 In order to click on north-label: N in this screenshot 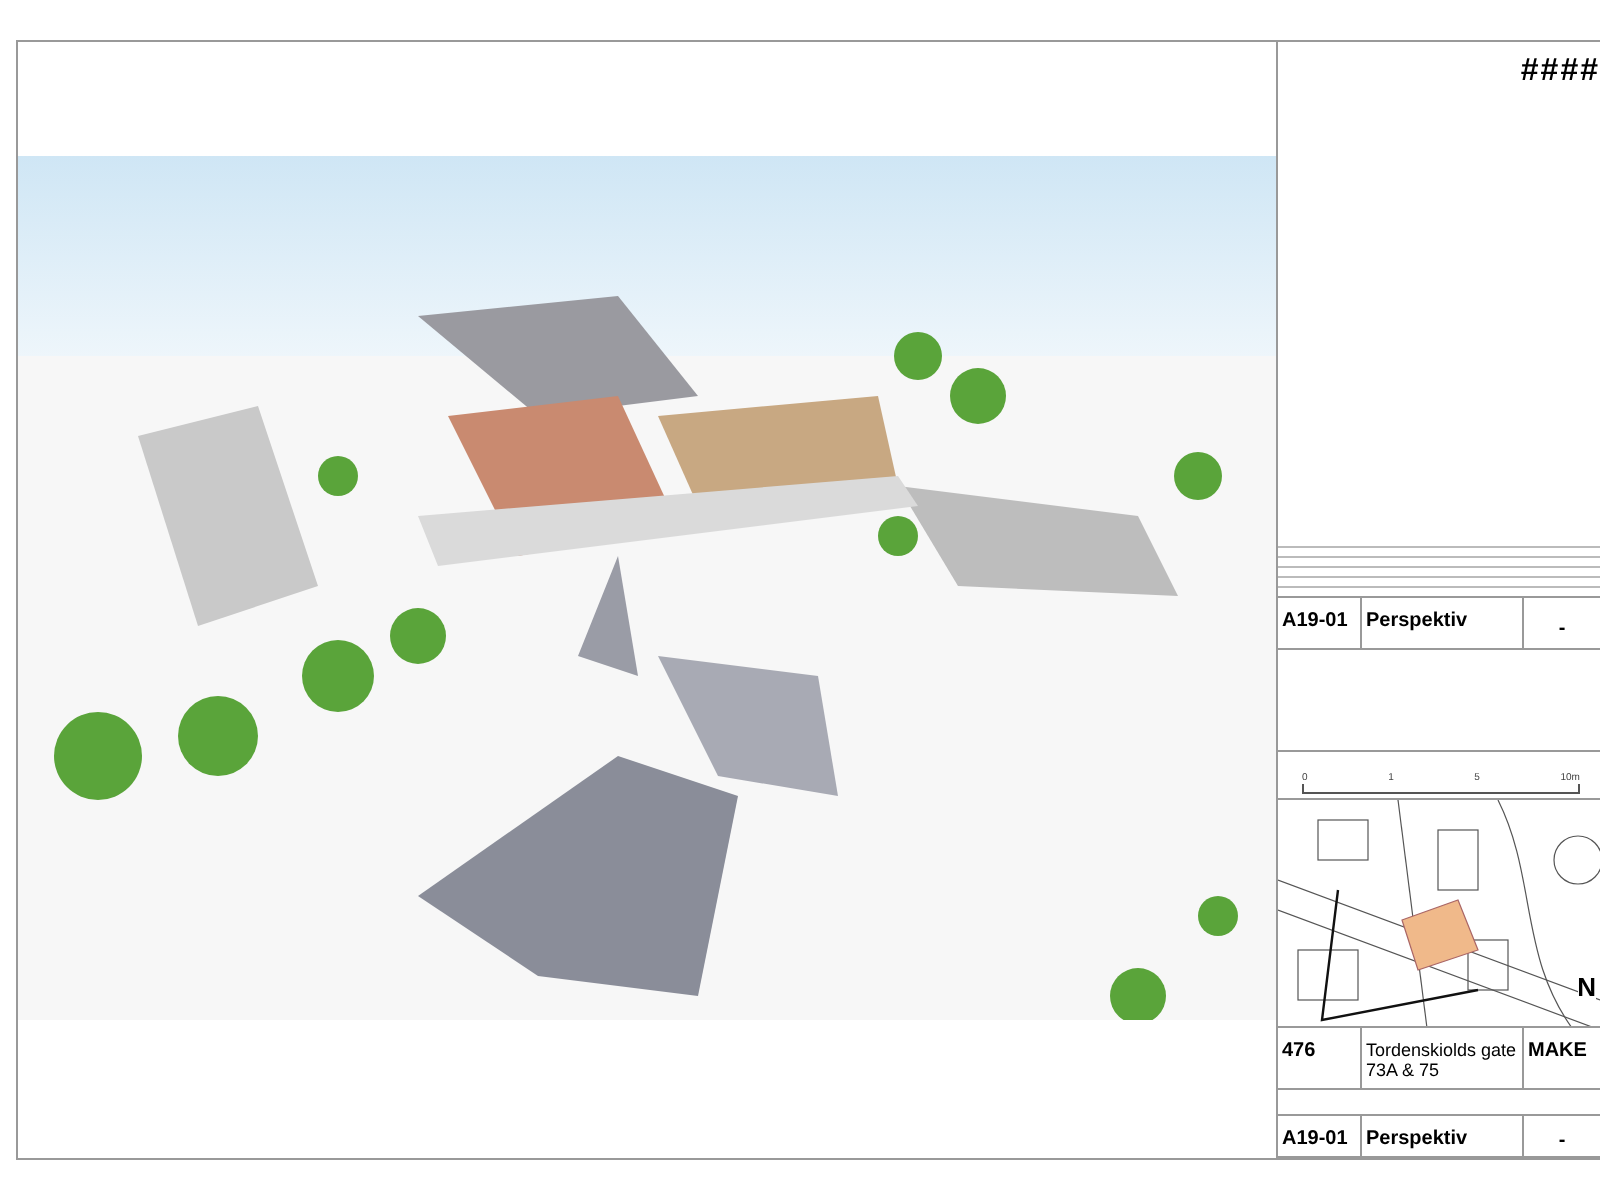, I will do `click(1586, 987)`.